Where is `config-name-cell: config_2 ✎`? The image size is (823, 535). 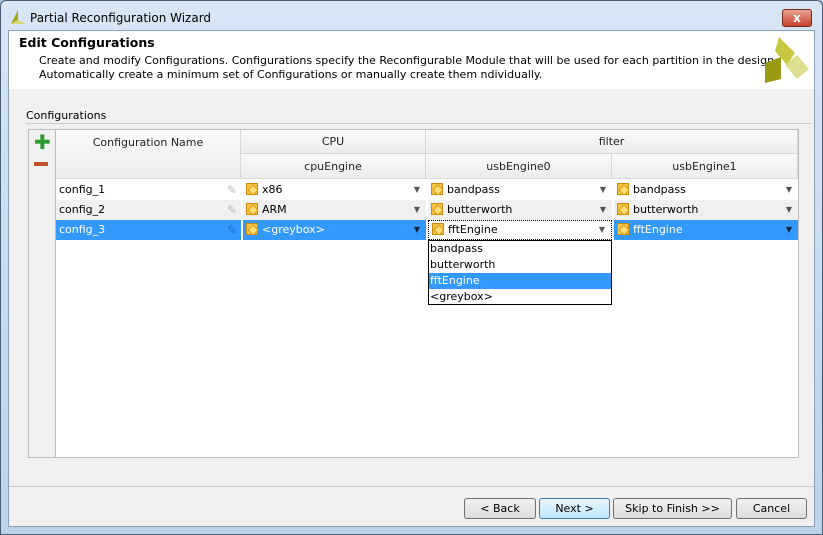 config-name-cell: config_2 ✎ is located at coordinates (148, 210).